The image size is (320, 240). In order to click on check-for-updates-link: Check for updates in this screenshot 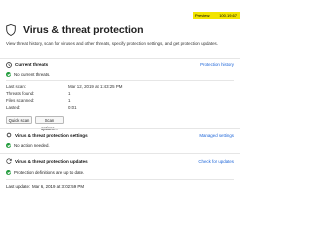, I will do `click(216, 161)`.